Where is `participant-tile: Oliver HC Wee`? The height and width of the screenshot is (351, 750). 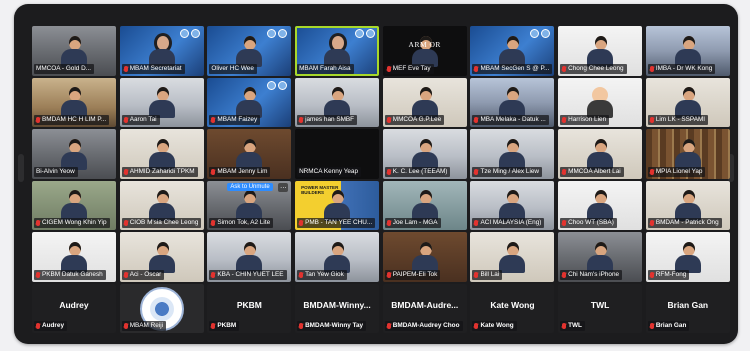
participant-tile: Oliver HC Wee is located at coordinates (249, 51).